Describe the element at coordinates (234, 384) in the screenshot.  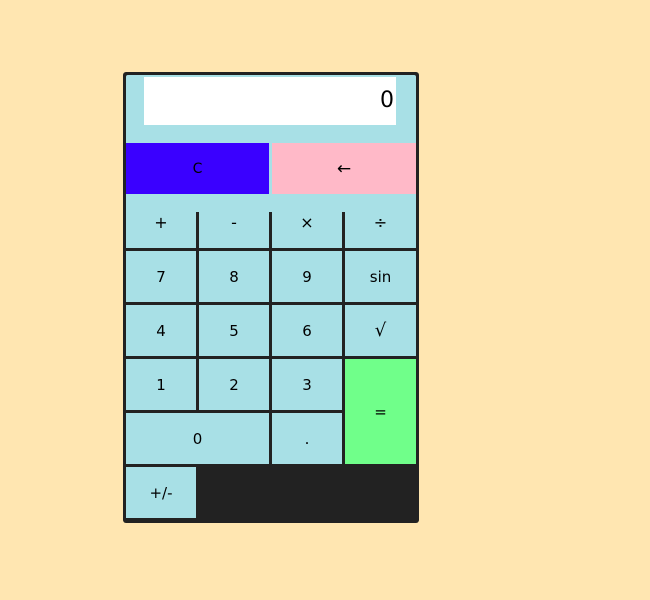
I see `digit-2-button: 2` at that location.